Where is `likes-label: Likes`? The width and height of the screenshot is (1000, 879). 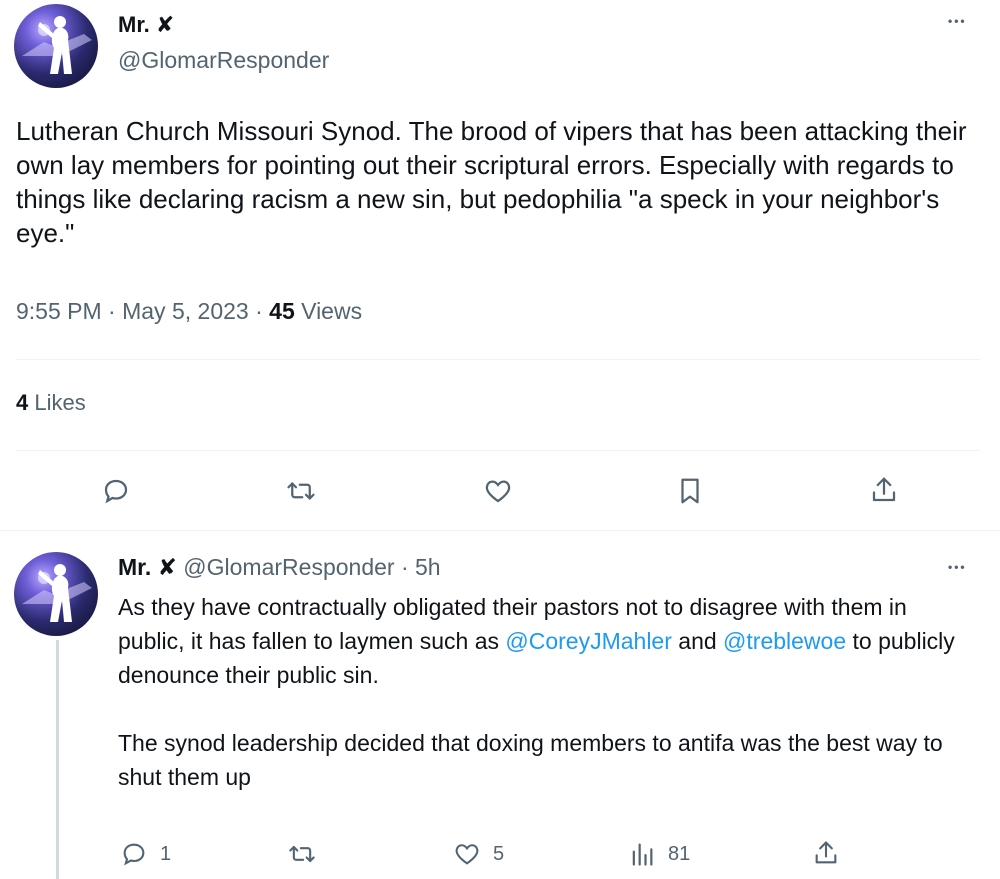 likes-label: Likes is located at coordinates (60, 402).